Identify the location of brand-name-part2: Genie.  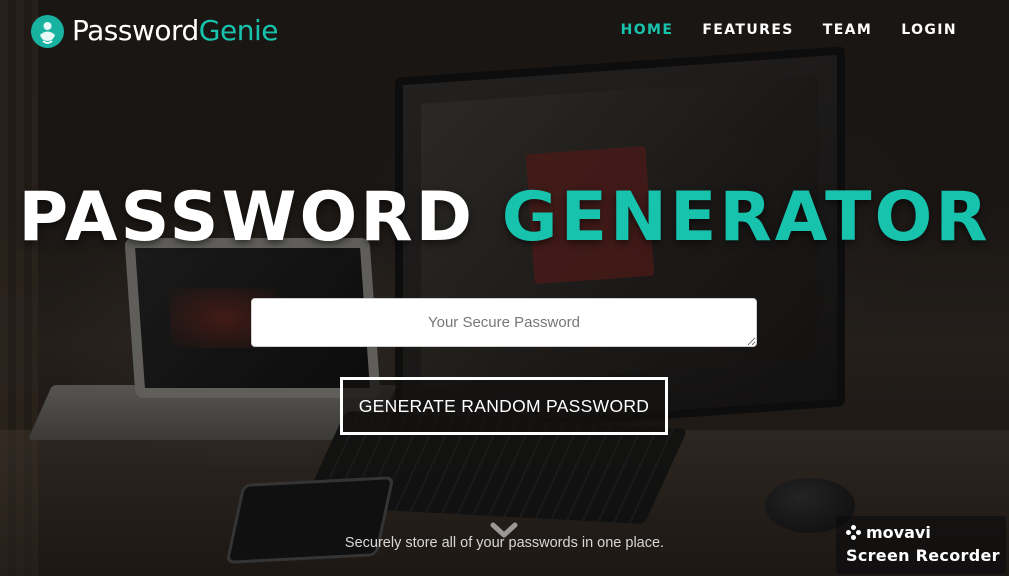
(238, 30).